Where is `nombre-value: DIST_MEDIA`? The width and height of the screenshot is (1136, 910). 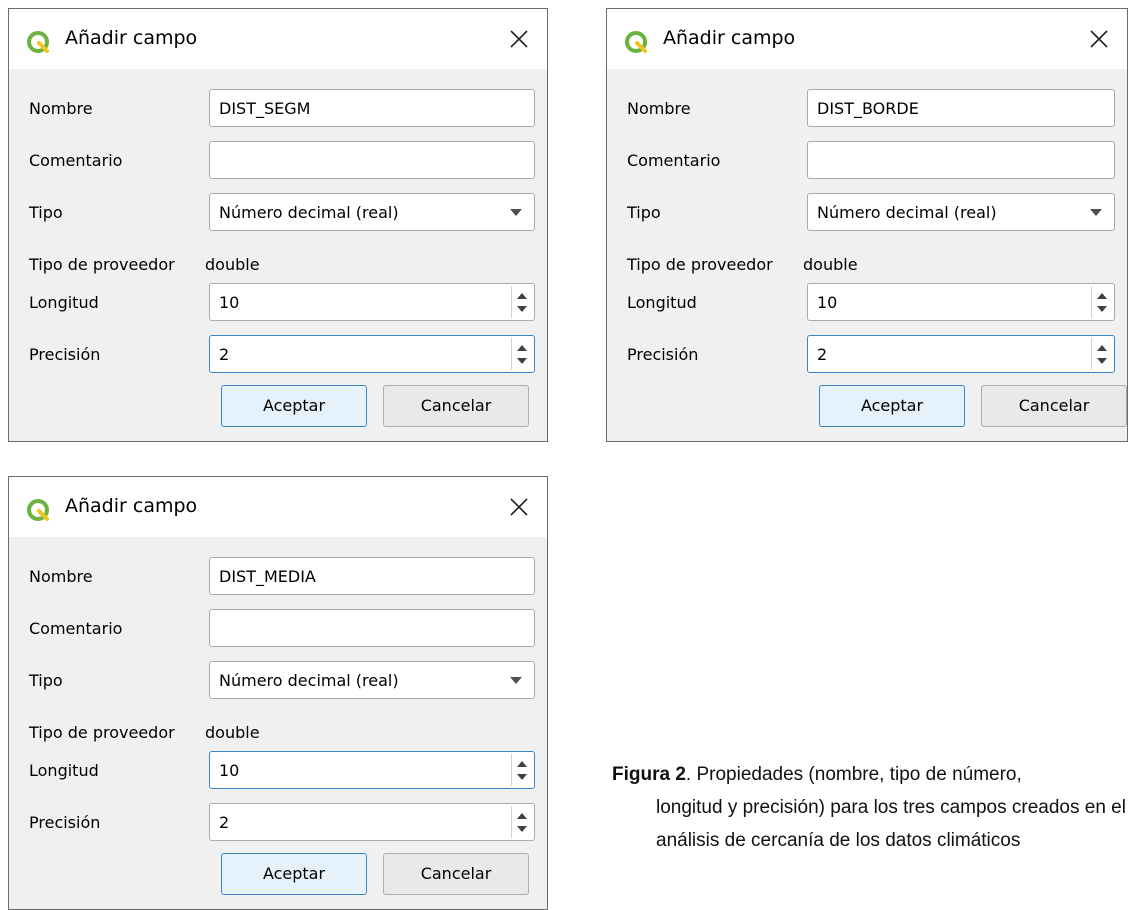 nombre-value: DIST_MEDIA is located at coordinates (267, 576).